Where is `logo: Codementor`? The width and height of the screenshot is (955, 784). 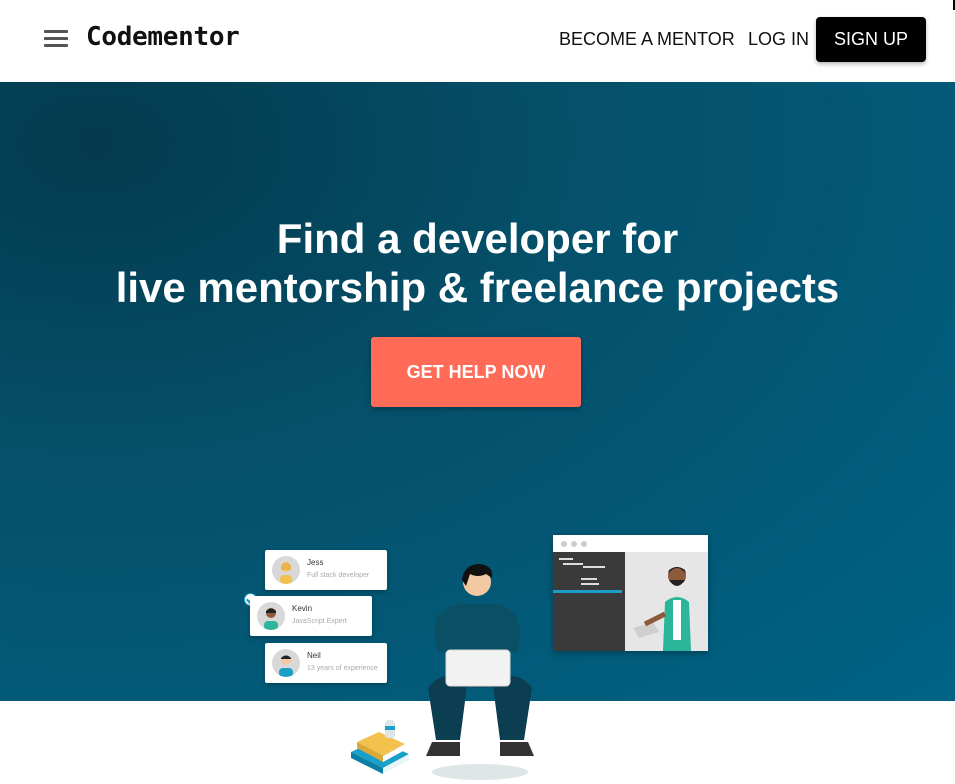 logo: Codementor is located at coordinates (163, 37).